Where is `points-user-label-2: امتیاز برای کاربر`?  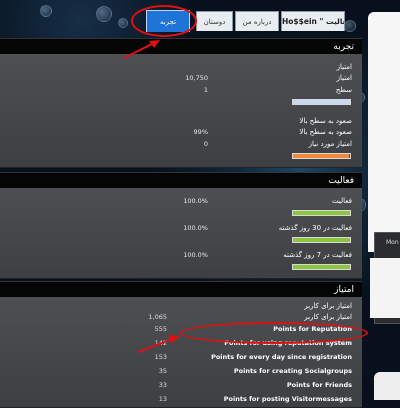 points-user-label-2: امتیاز برای کاربر is located at coordinates (328, 317).